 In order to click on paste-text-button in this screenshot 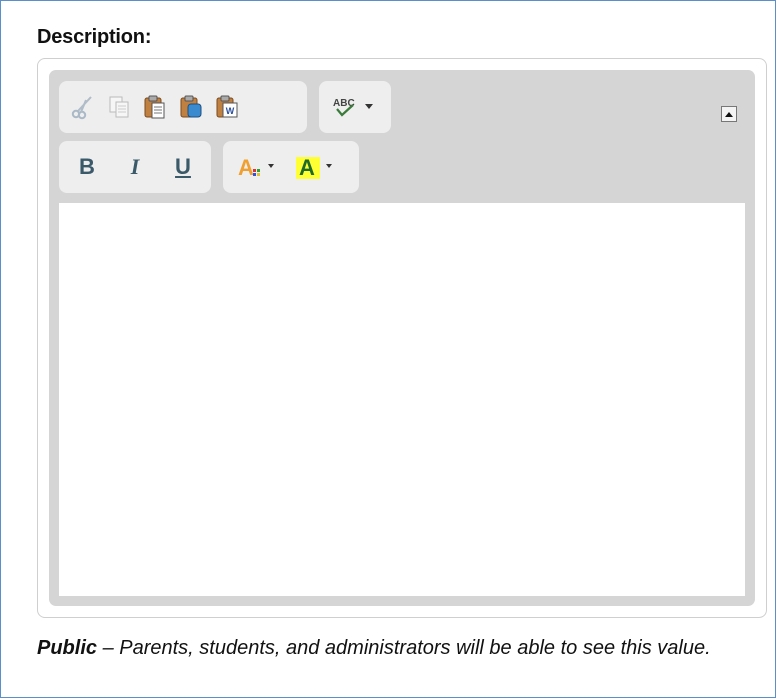, I will do `click(191, 107)`.